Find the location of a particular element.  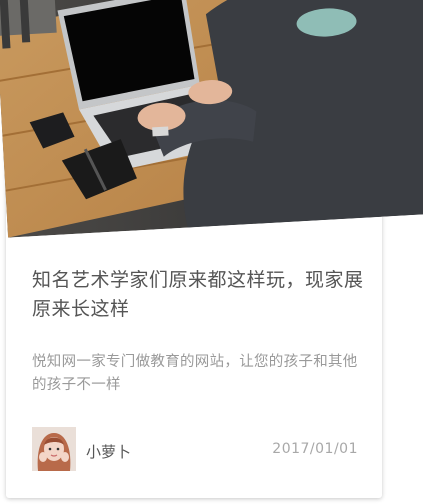

author-avatar-icon is located at coordinates (54, 449).